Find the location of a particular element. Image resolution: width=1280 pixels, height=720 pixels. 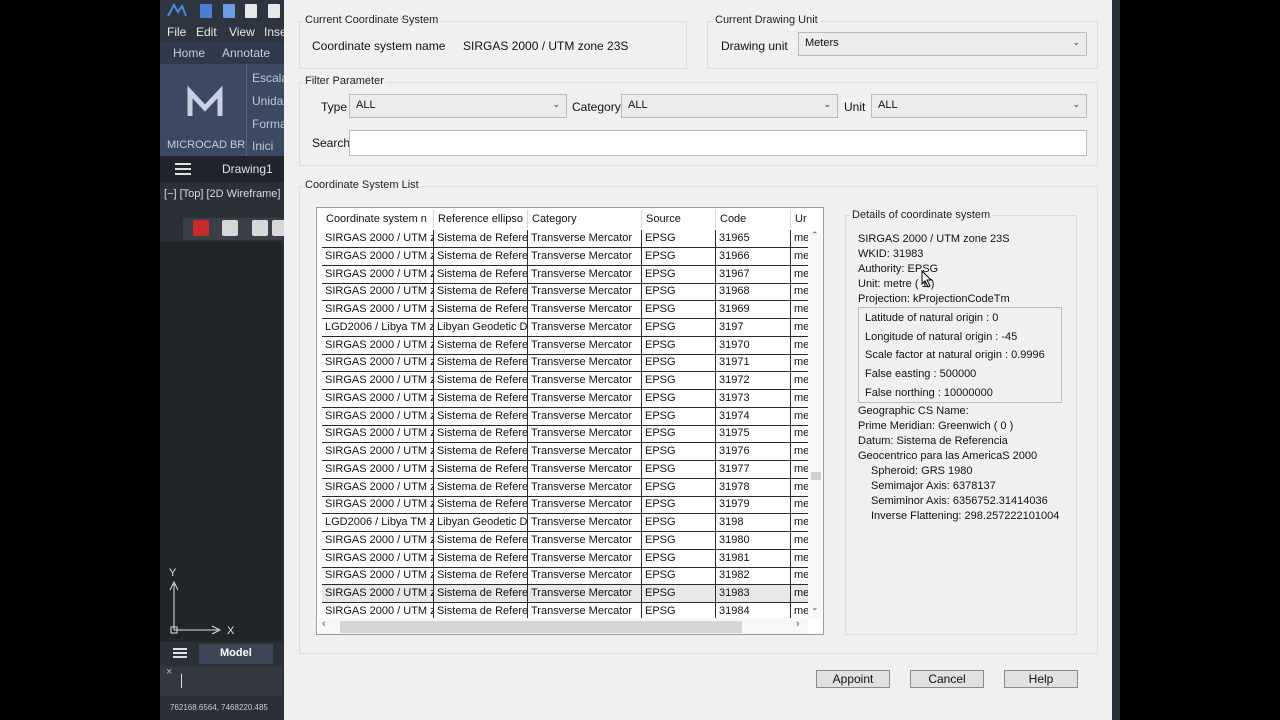

tab-model: Model is located at coordinates (236, 654).